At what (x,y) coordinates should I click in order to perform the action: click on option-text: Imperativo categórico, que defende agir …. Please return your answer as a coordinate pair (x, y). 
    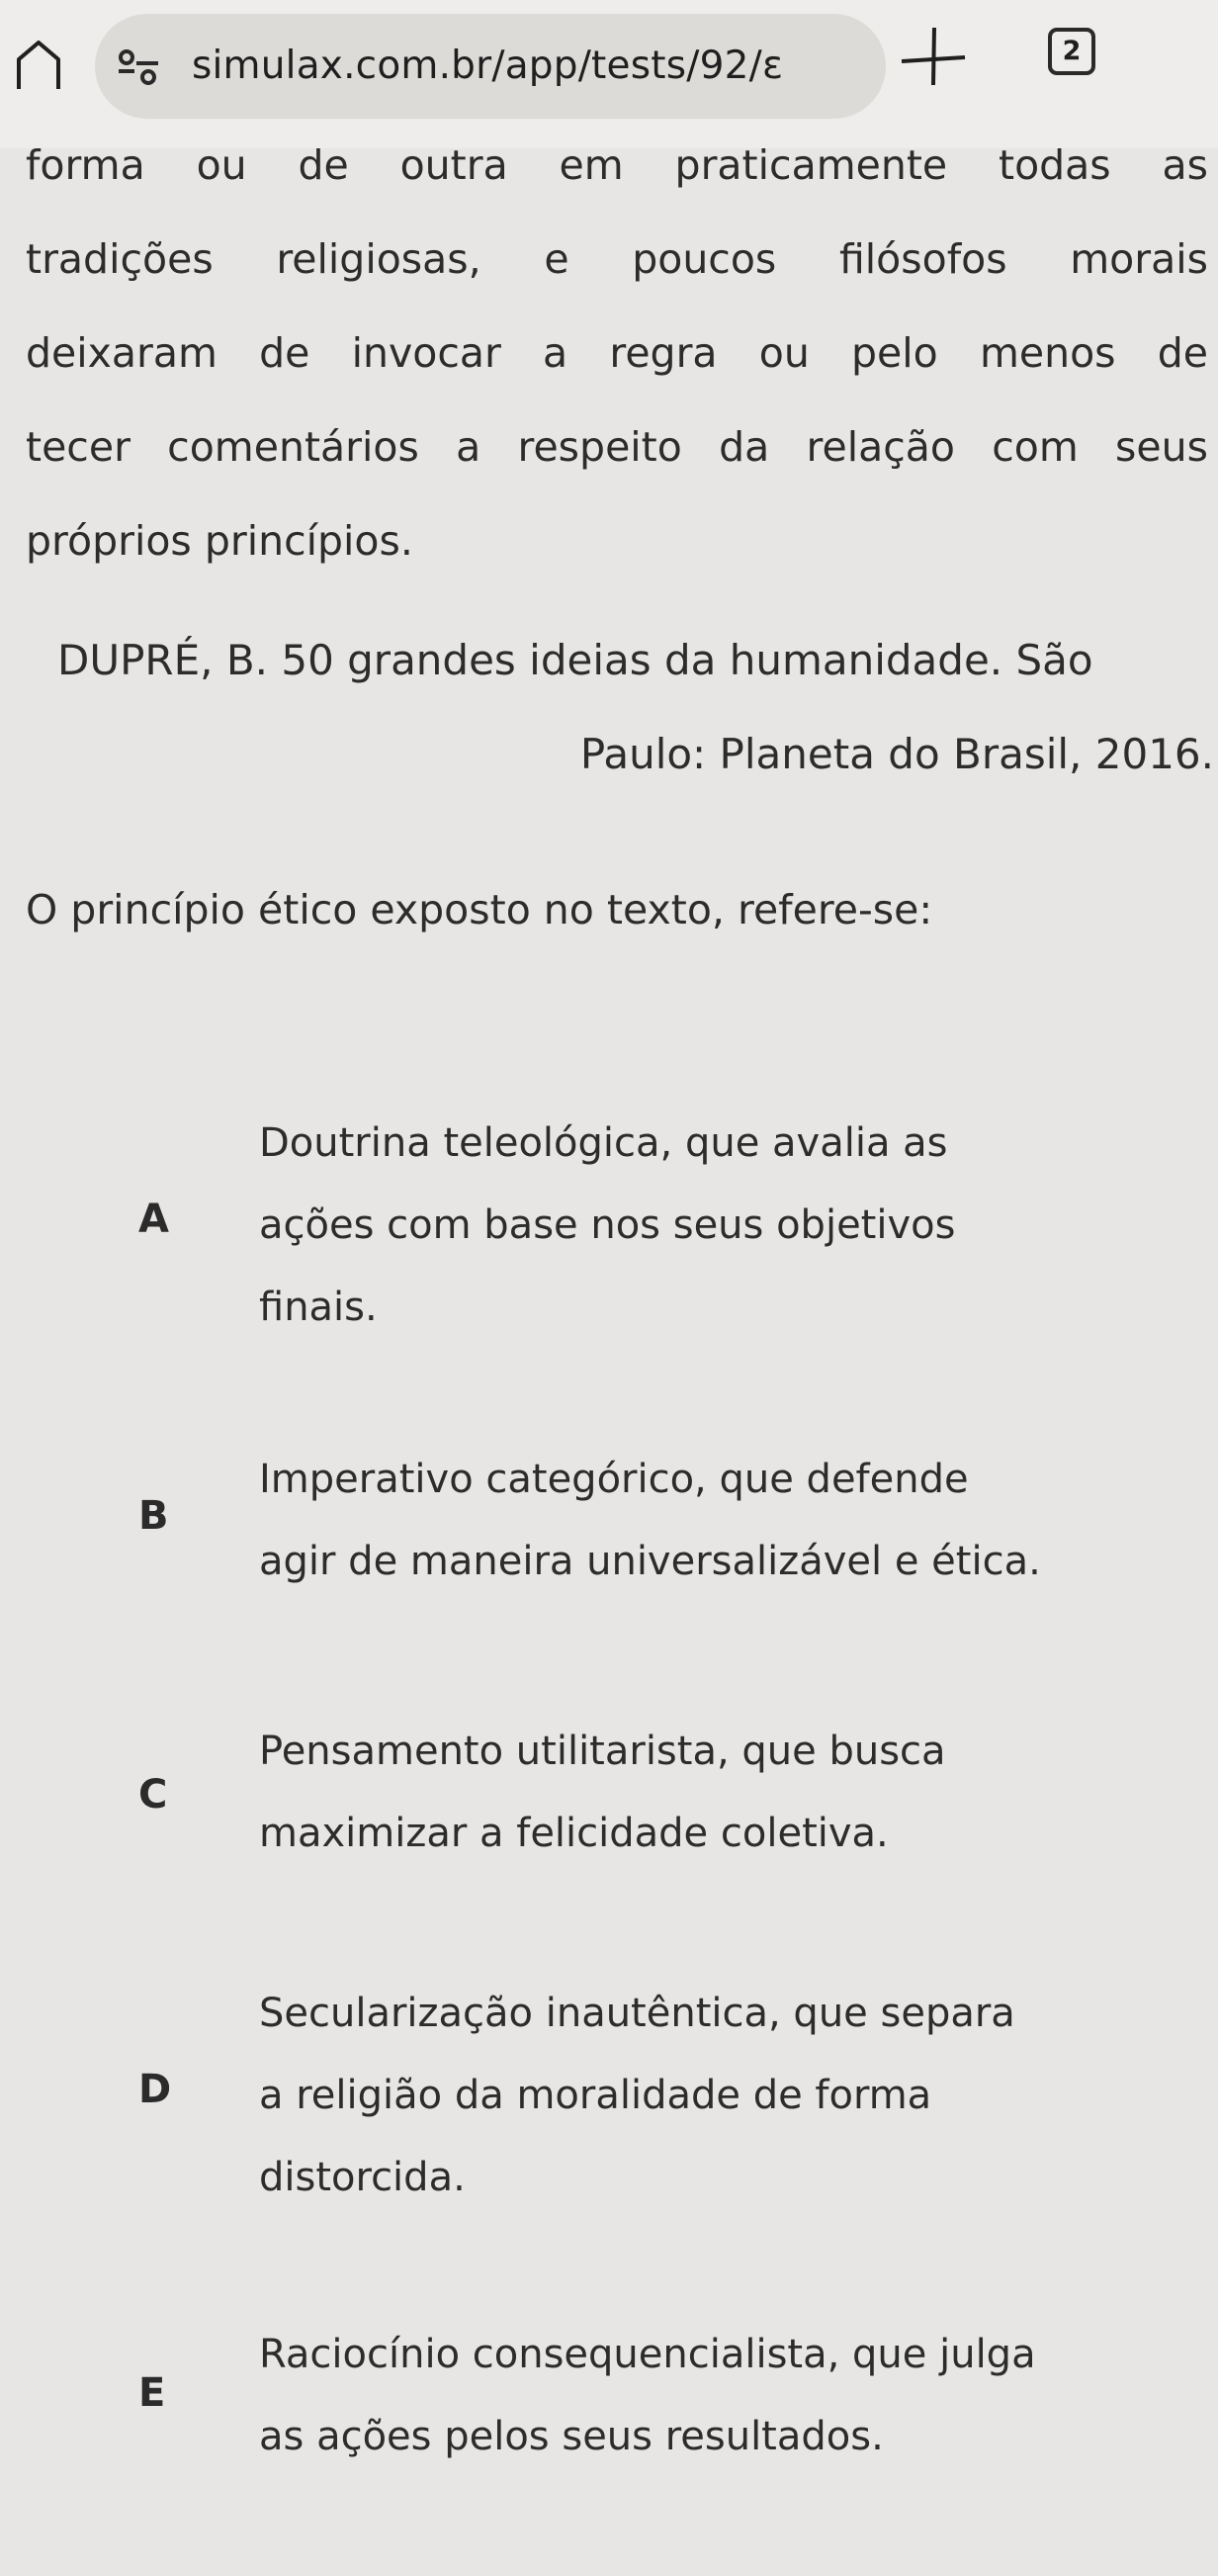
    Looking at the image, I should click on (734, 1521).